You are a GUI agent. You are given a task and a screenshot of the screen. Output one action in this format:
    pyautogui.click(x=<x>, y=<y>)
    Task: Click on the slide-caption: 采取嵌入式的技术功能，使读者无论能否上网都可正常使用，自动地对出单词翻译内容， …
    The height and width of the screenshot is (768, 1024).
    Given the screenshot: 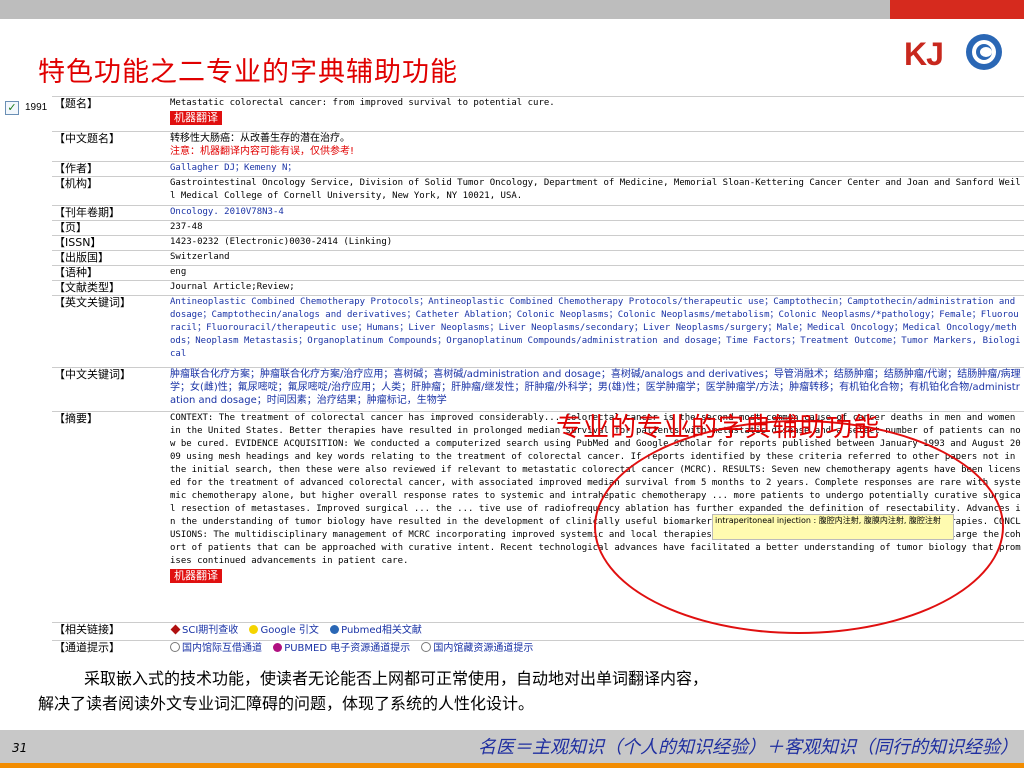 What is the action you would take?
    pyautogui.click(x=373, y=691)
    